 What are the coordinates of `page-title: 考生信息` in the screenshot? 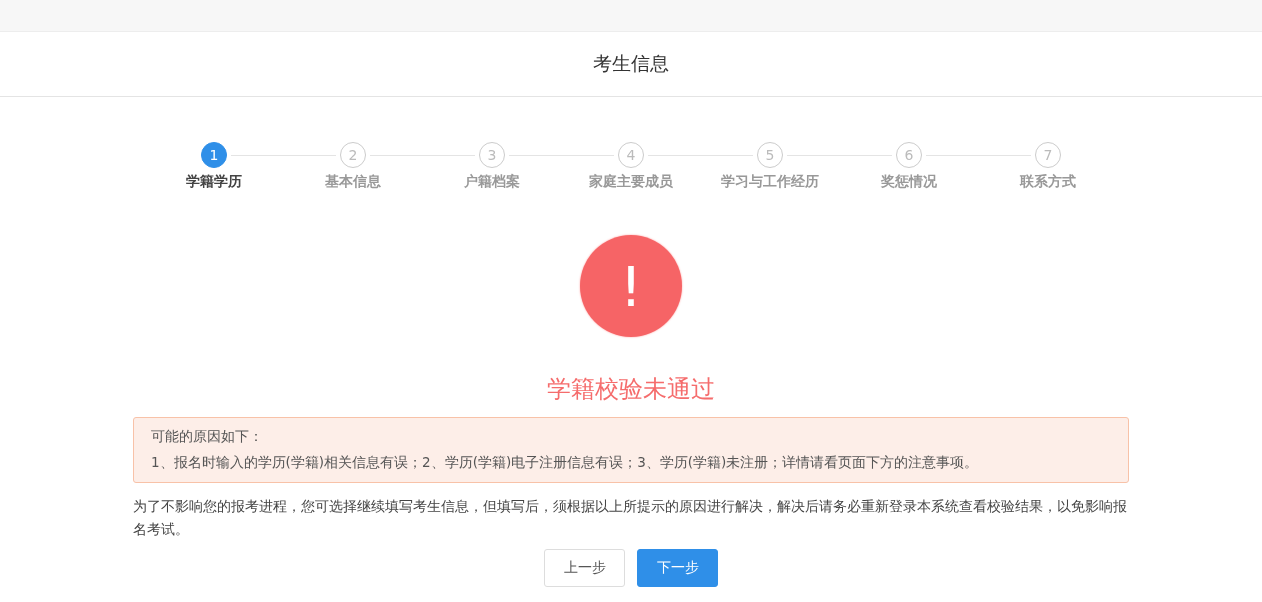 It's located at (631, 63).